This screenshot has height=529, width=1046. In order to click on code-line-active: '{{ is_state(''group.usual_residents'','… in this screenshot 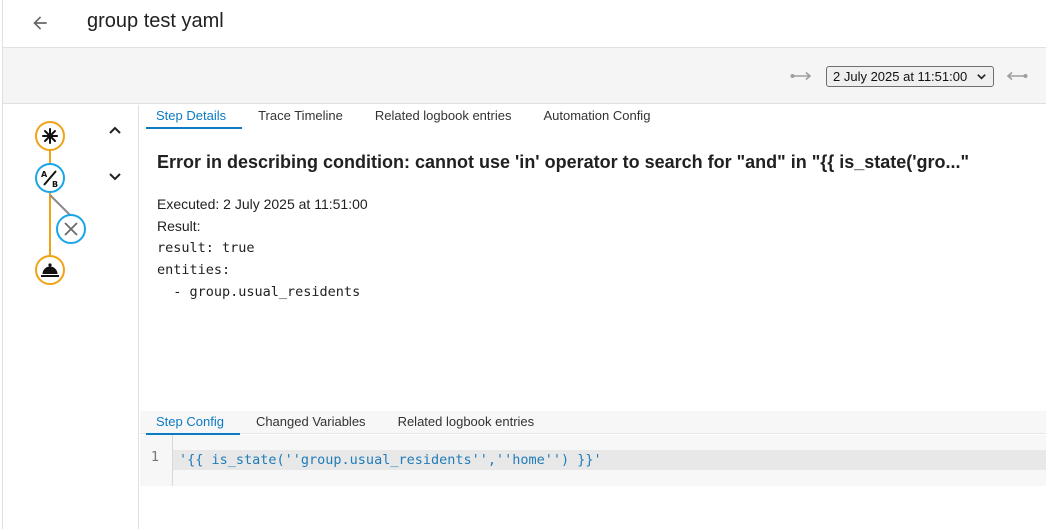, I will do `click(609, 460)`.